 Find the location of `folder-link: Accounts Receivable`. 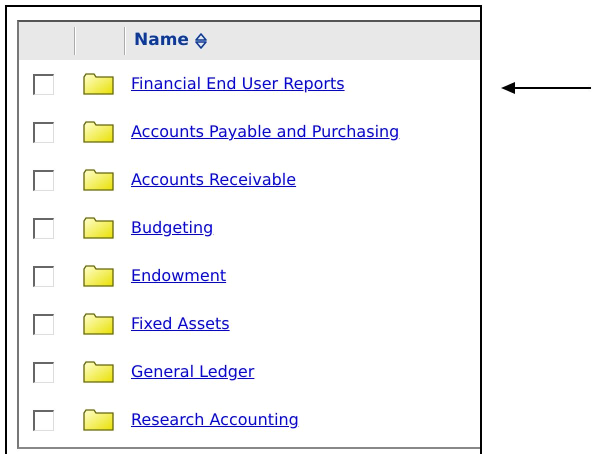

folder-link: Accounts Receivable is located at coordinates (213, 180).